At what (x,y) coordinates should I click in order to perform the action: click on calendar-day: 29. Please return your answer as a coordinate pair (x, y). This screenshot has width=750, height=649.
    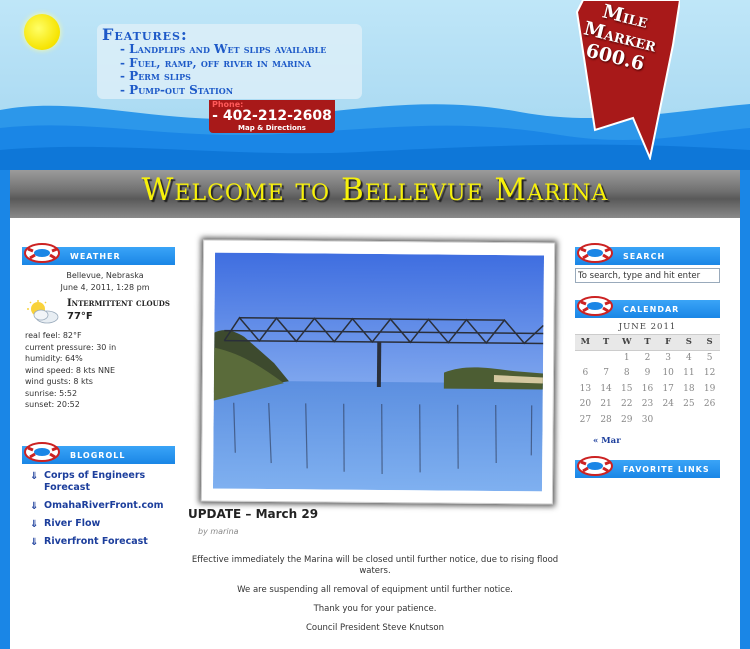
    Looking at the image, I should click on (627, 419).